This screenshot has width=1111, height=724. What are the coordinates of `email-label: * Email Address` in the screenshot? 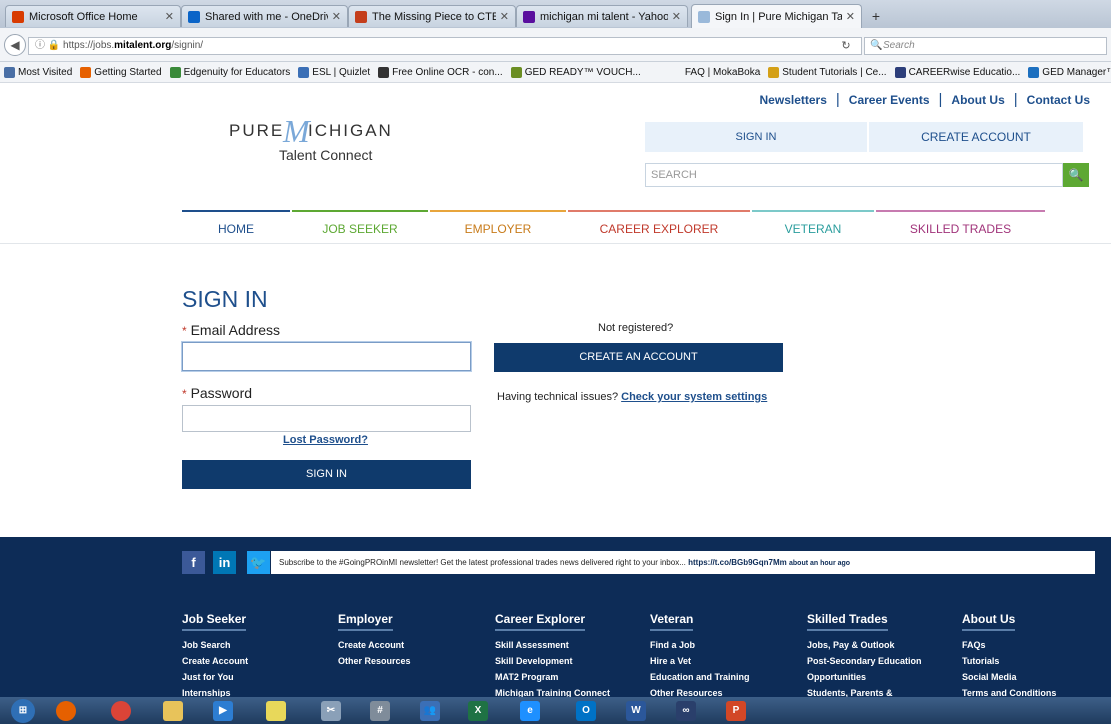 It's located at (231, 330).